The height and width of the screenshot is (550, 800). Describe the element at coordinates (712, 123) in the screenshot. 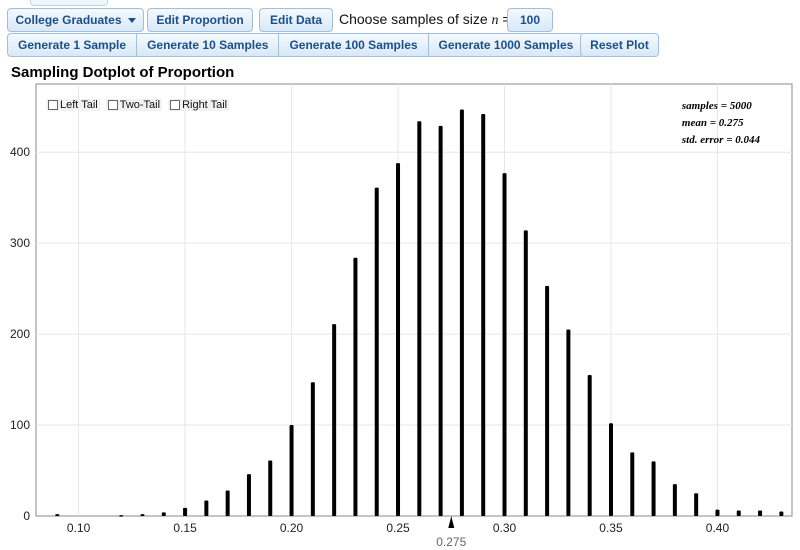

I see `stat-mean: mean = 0.275` at that location.